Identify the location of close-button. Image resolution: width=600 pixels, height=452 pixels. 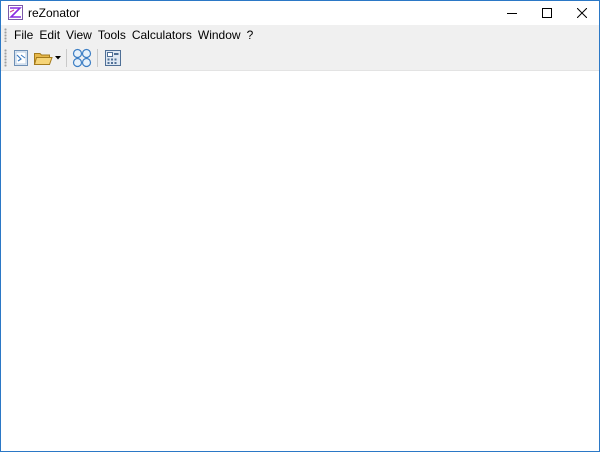
(582, 13).